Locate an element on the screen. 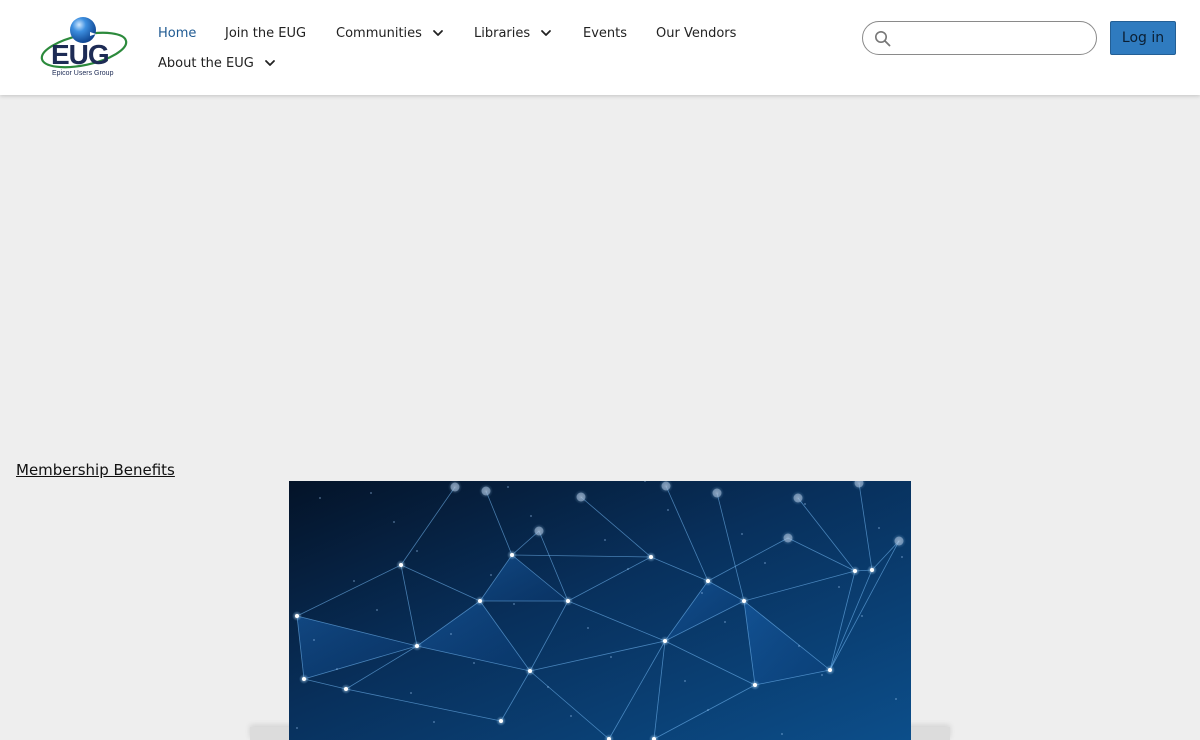  search-box is located at coordinates (979, 38).